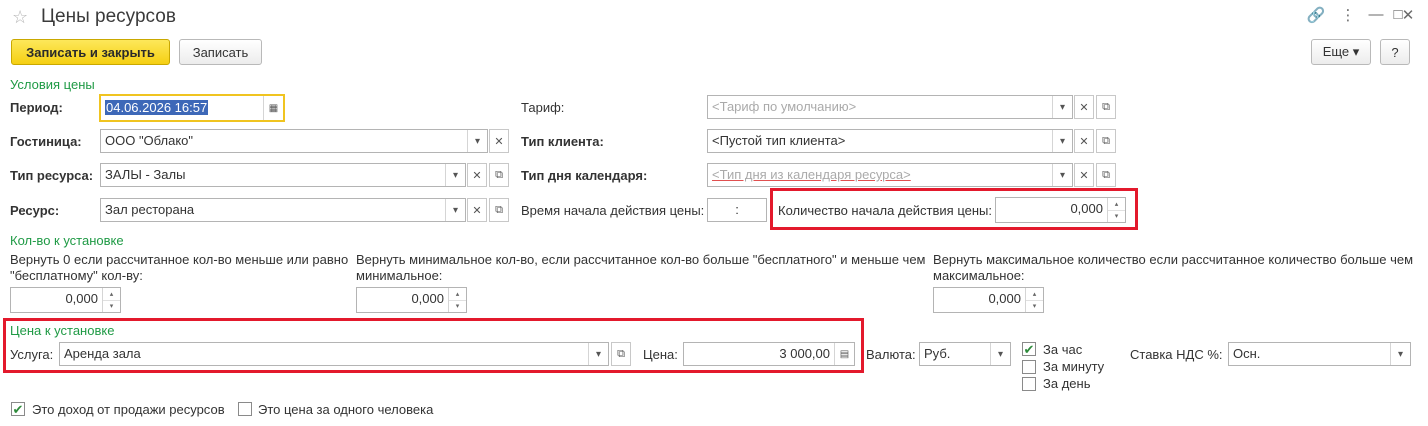 This screenshot has height=426, width=1428. I want to click on currency-value: Руб., so click(937, 353).